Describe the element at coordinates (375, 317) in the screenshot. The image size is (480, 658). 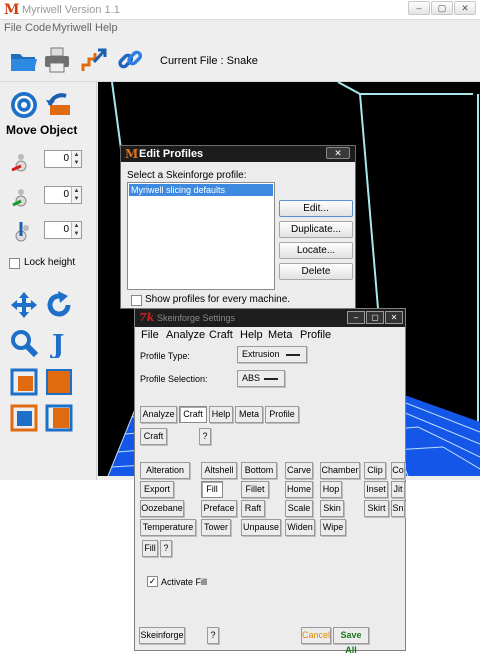
I see `skeinforge-maximize-button: ▢` at that location.